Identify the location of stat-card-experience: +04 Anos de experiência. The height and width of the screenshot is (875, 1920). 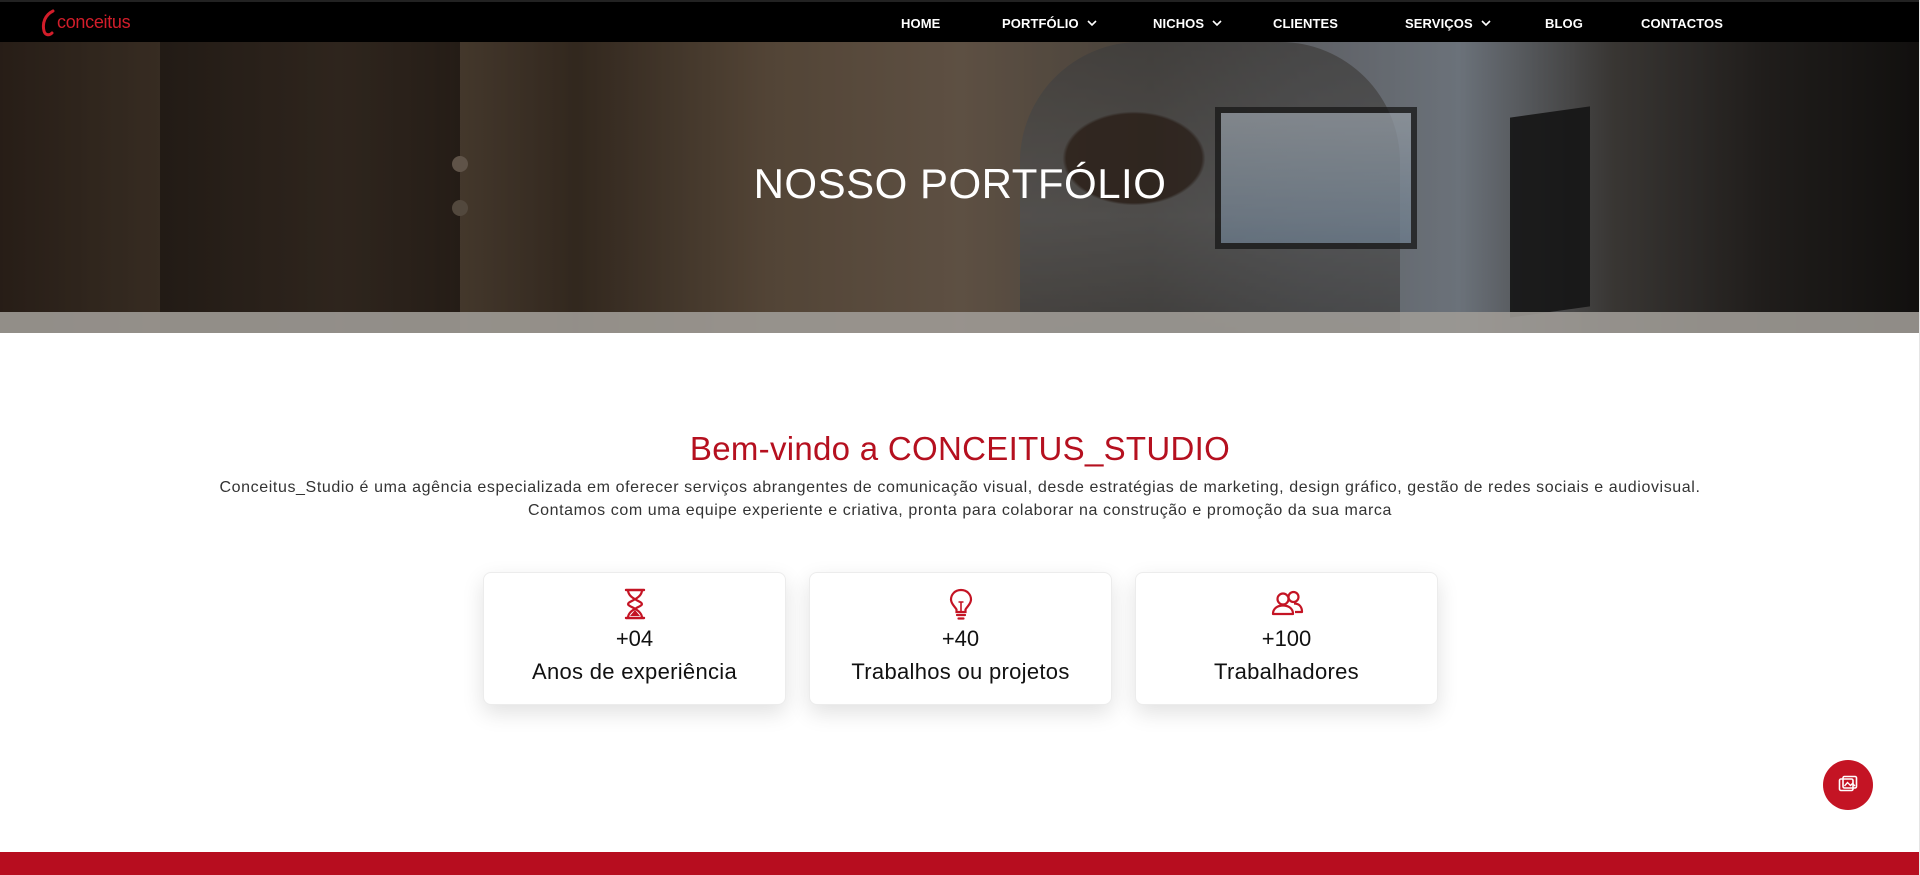
(634, 638).